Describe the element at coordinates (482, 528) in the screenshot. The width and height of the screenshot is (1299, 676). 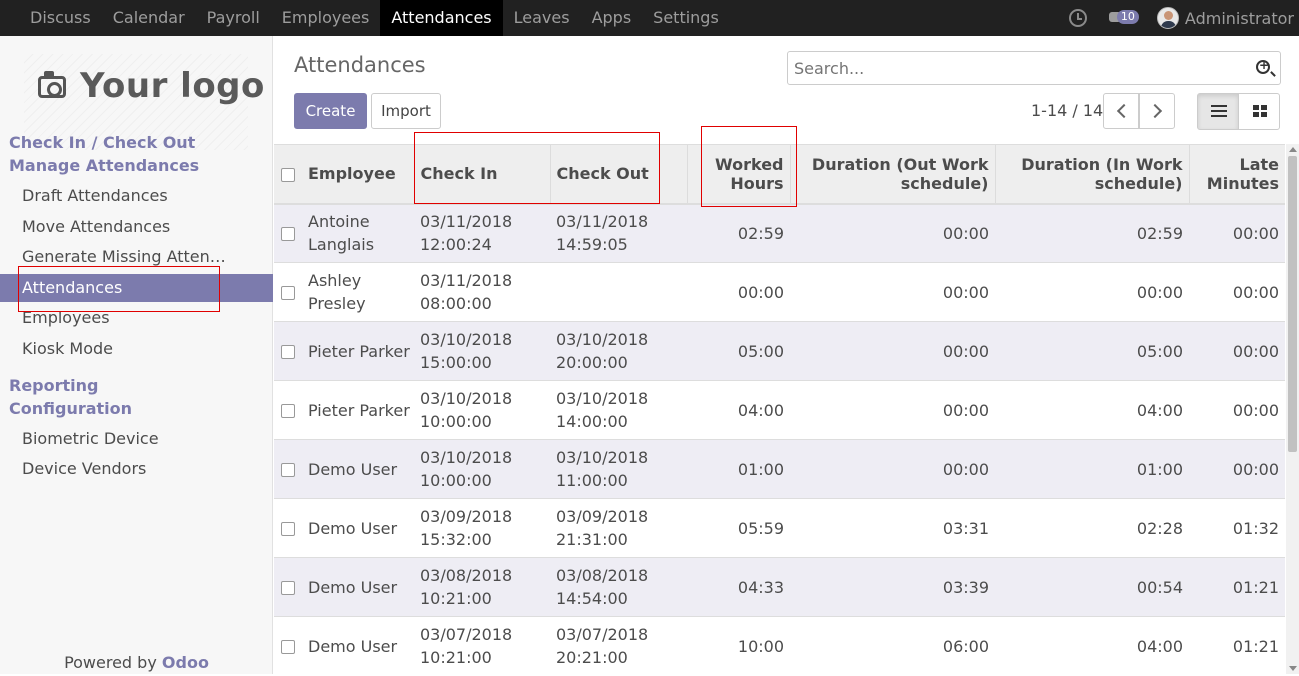
I see `cell-check-in: 03/09/2018 15:32:00` at that location.